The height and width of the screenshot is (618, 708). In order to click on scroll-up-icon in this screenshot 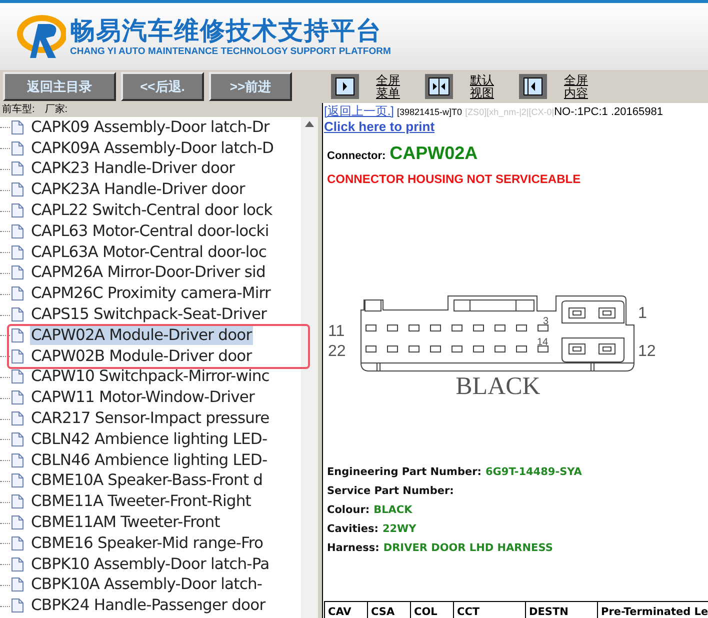, I will do `click(309, 124)`.